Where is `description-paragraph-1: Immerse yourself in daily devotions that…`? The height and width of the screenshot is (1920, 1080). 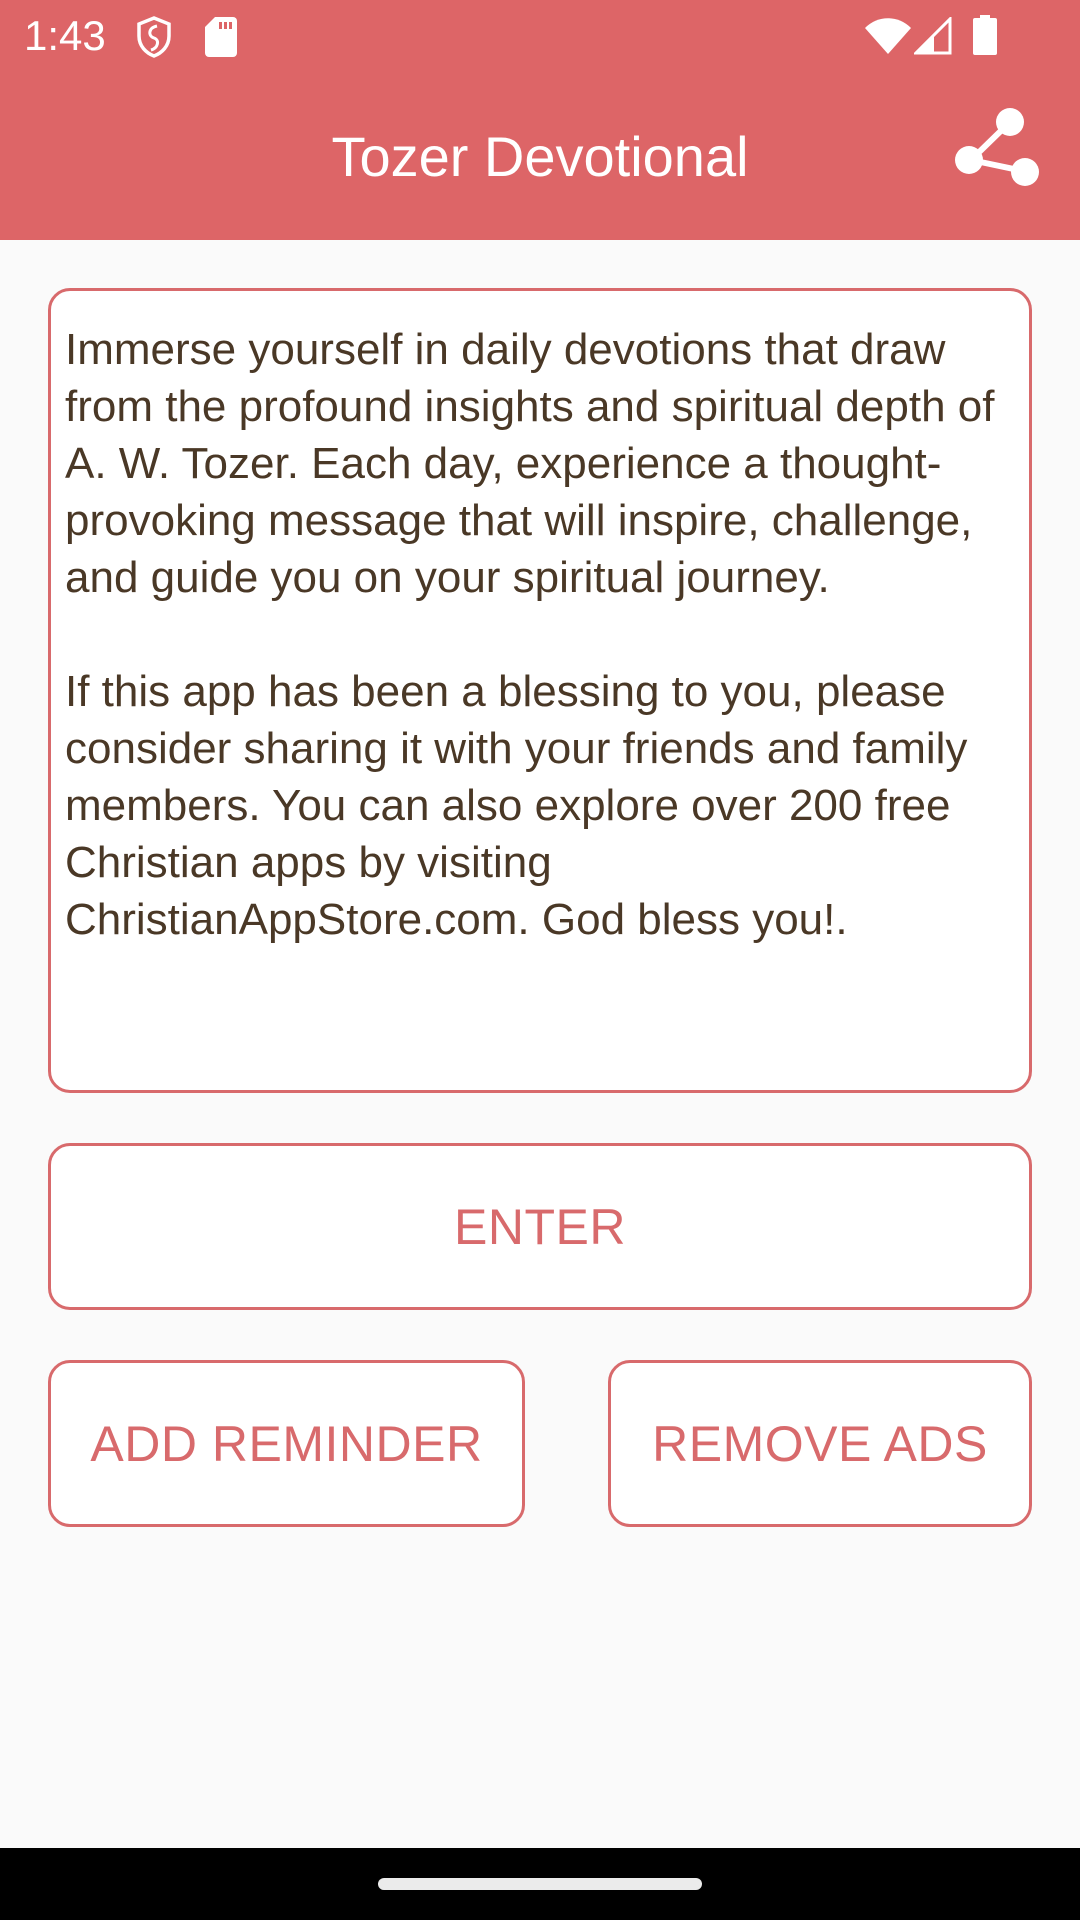
description-paragraph-1: Immerse yourself in daily devotions that… is located at coordinates (530, 463).